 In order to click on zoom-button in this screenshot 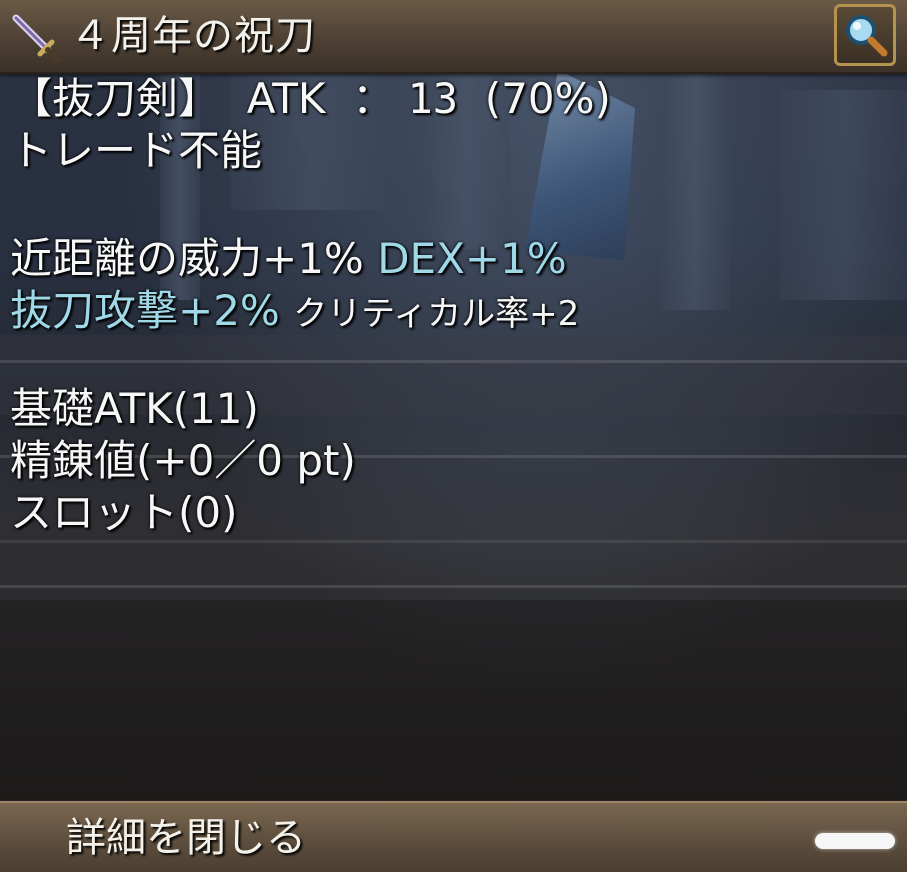, I will do `click(865, 35)`.